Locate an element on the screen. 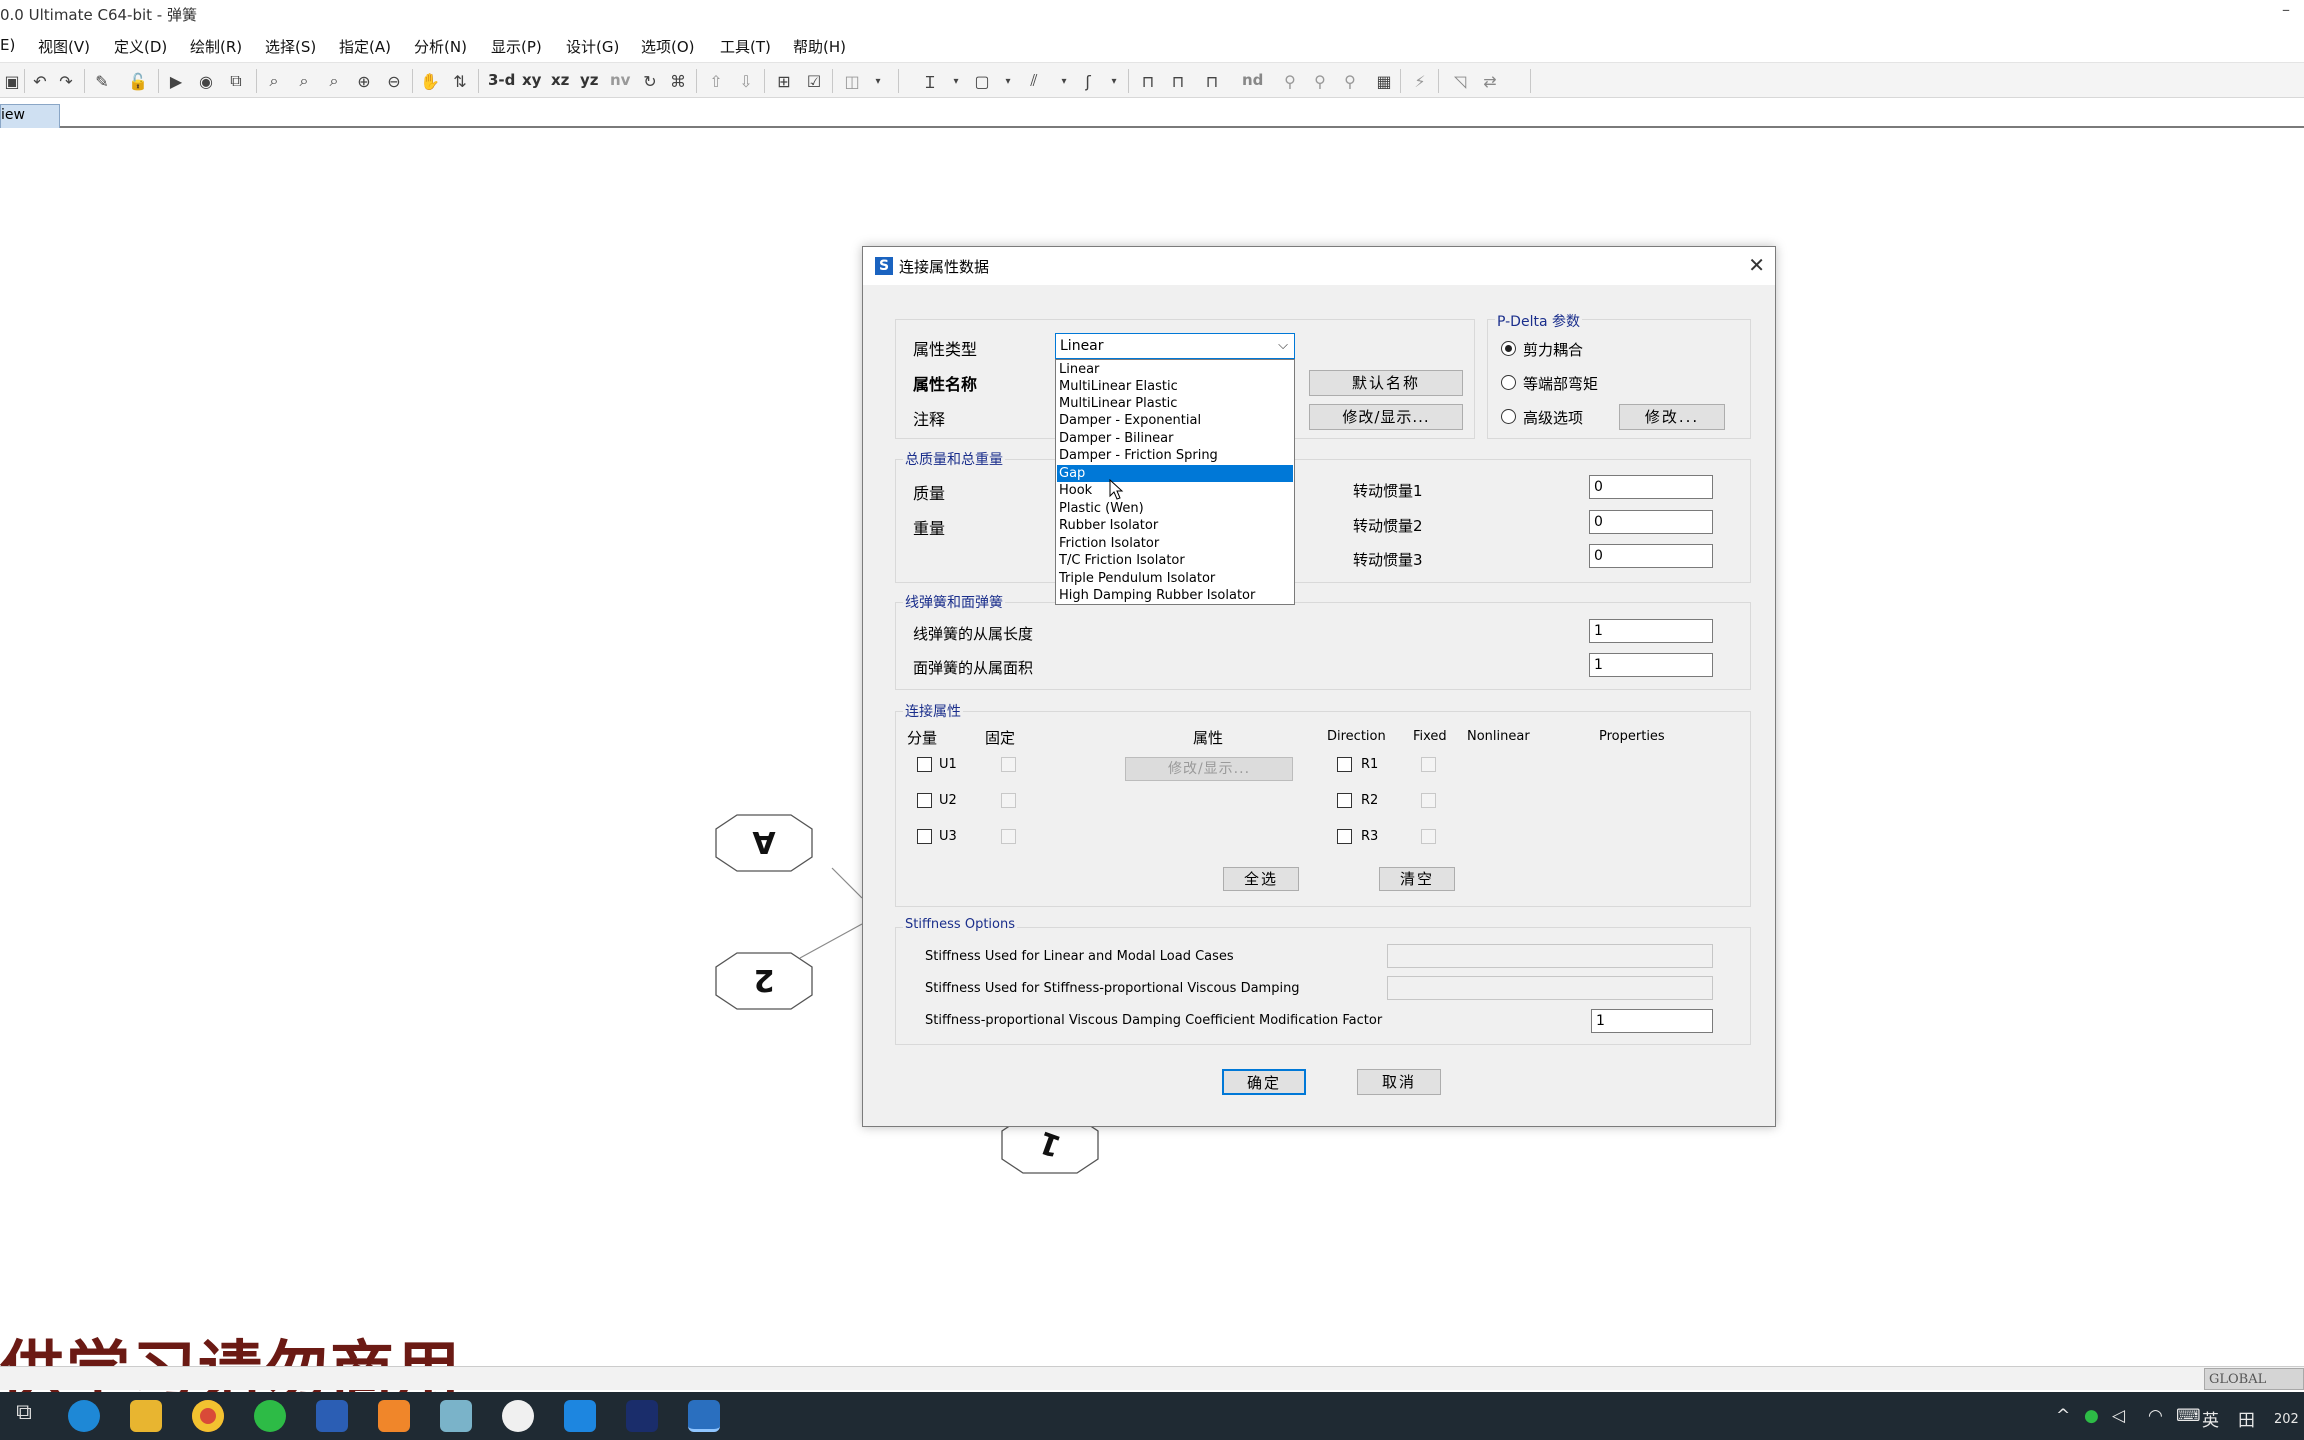  option-gap: Gap is located at coordinates (1175, 473).